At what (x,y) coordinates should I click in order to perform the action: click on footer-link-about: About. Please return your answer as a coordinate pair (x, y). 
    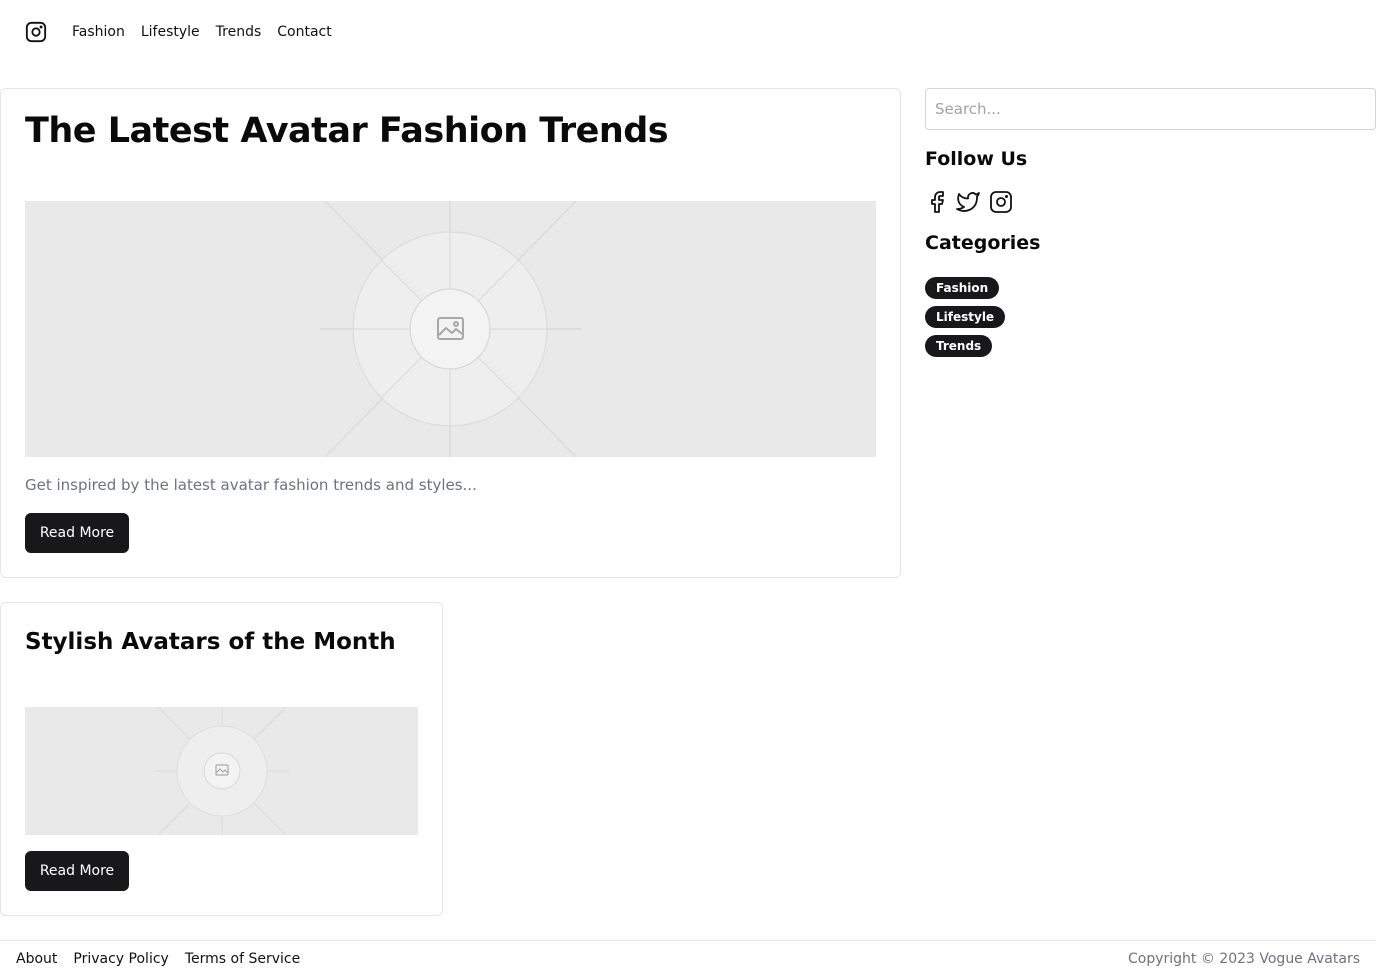
    Looking at the image, I should click on (36, 959).